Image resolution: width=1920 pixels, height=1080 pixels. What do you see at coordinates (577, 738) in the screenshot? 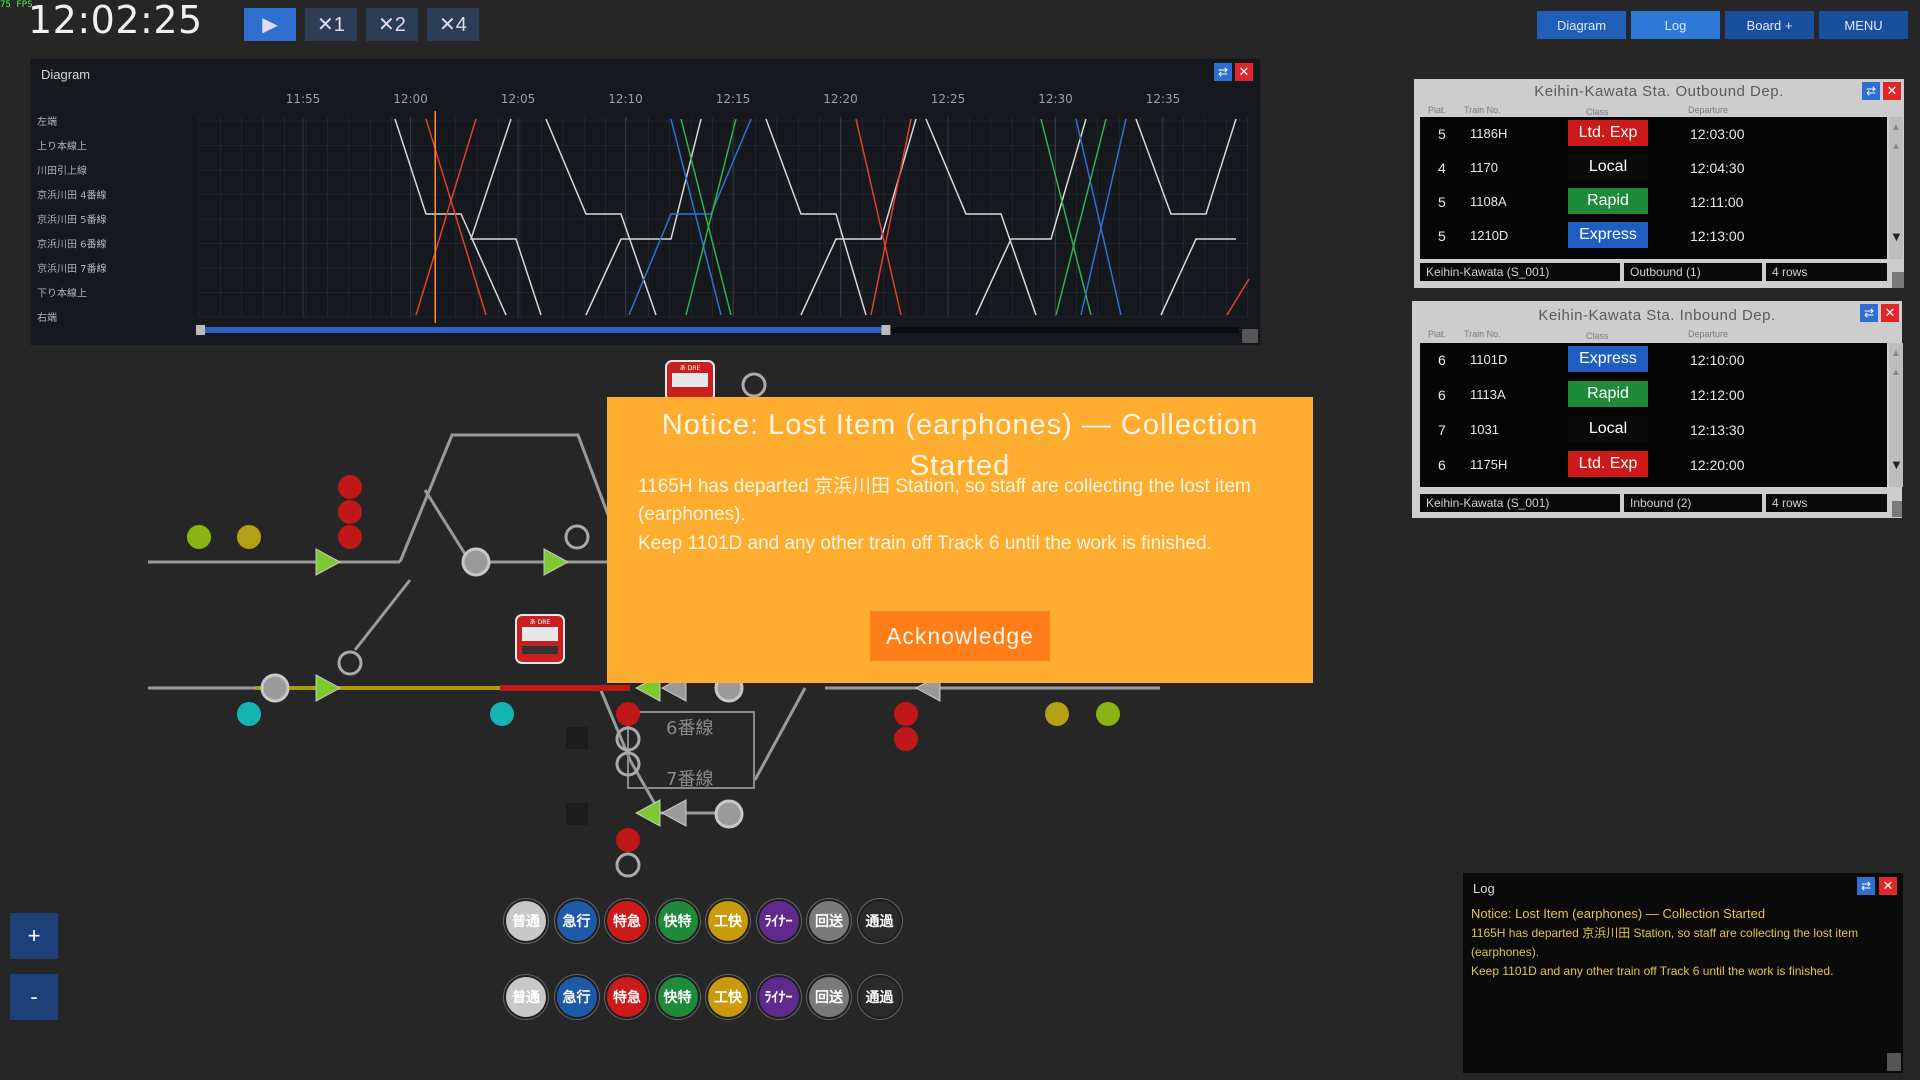
I see `block-marker` at bounding box center [577, 738].